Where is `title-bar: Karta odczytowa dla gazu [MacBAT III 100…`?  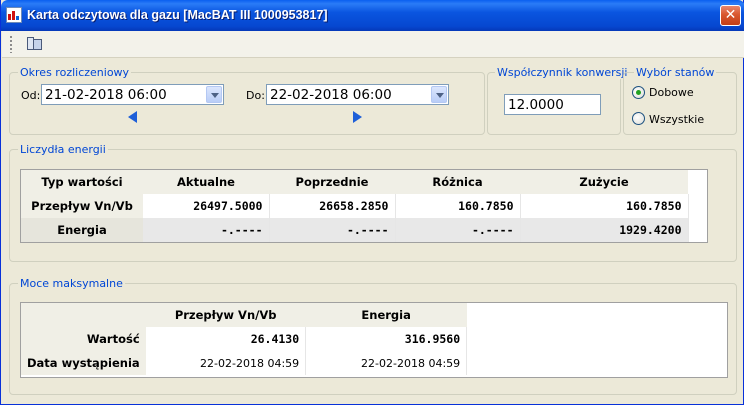 title-bar: Karta odczytowa dla gazu [MacBAT III 100… is located at coordinates (372, 15).